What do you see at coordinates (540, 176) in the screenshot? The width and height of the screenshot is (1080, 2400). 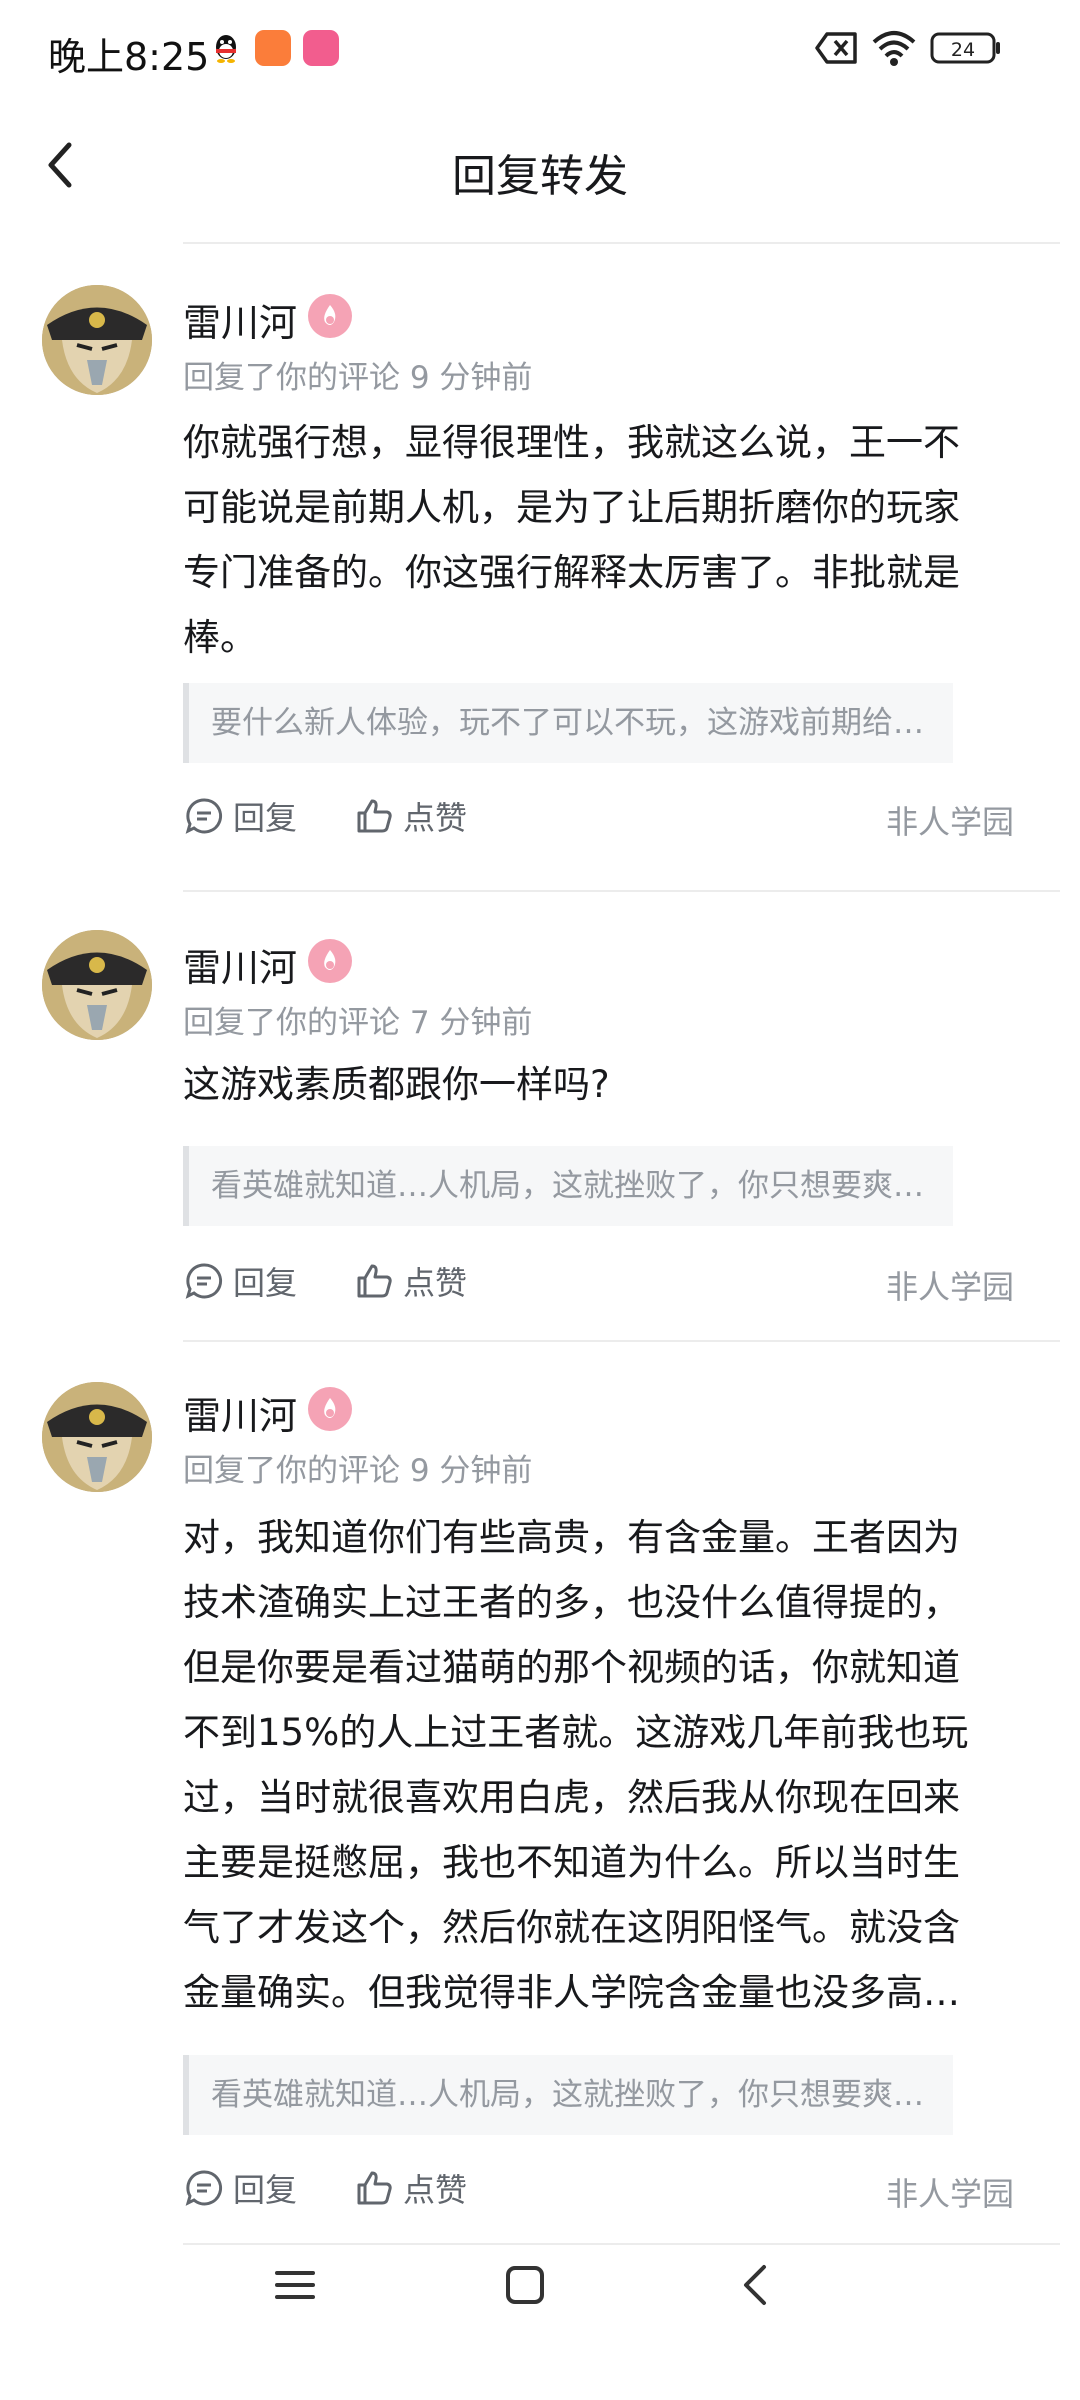 I see `page-title: 回复转发` at bounding box center [540, 176].